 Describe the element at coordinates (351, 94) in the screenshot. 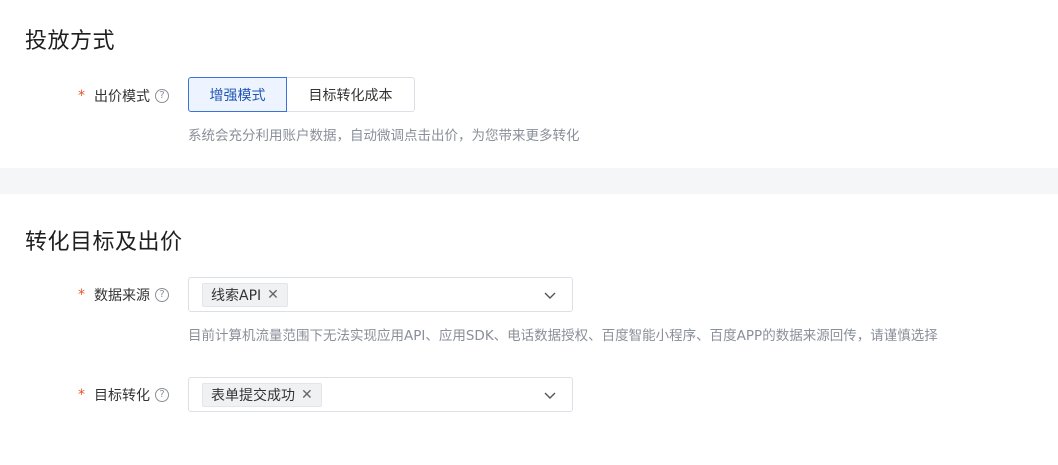

I see `bid-mode-target-cost-button: 目标转化成本` at that location.